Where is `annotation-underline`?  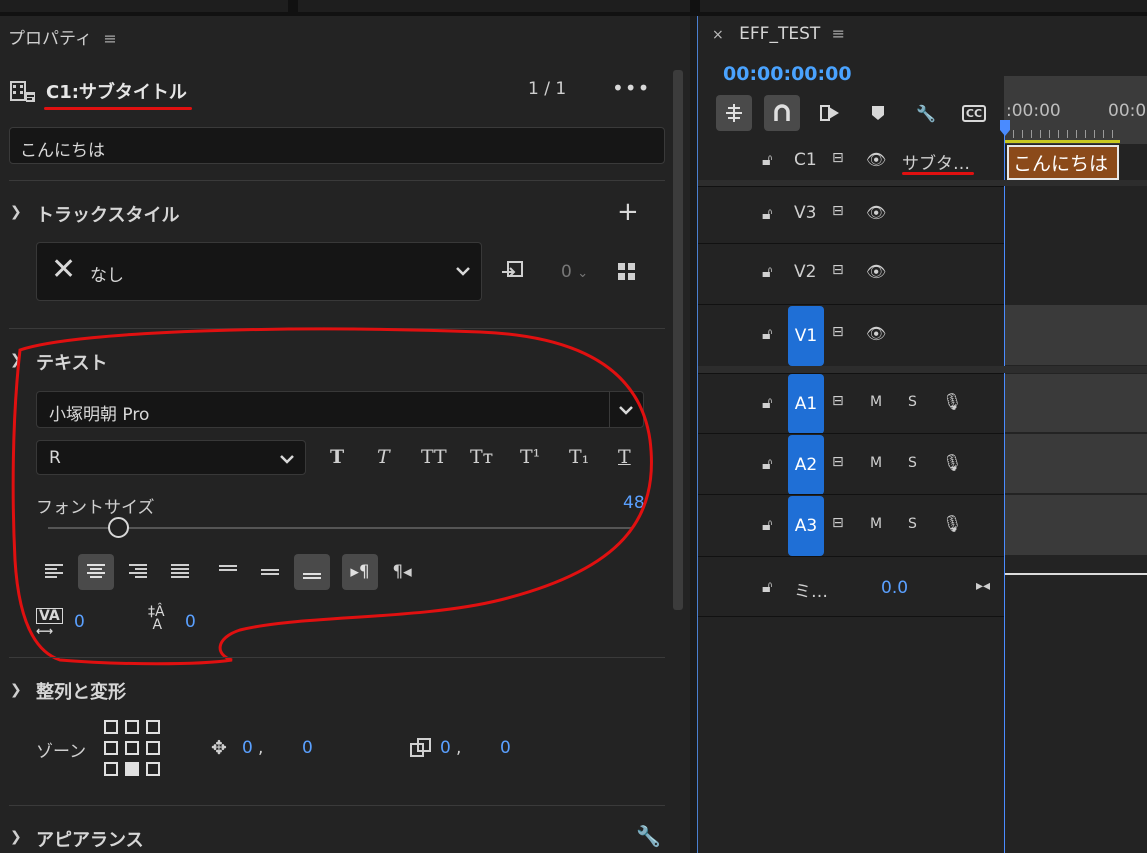
annotation-underline is located at coordinates (118, 108).